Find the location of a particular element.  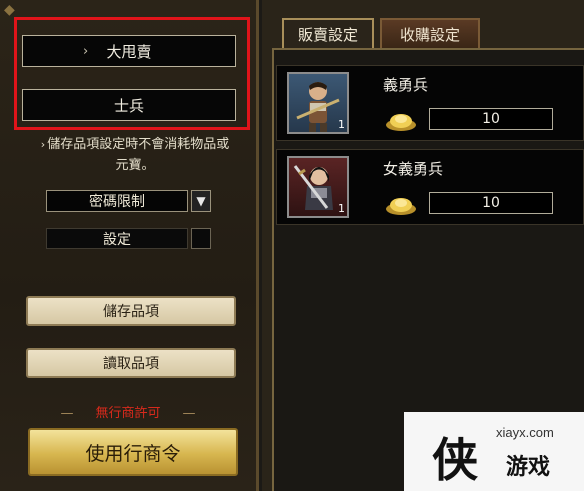

mode-button-label: 大甩賣 is located at coordinates (129, 51).